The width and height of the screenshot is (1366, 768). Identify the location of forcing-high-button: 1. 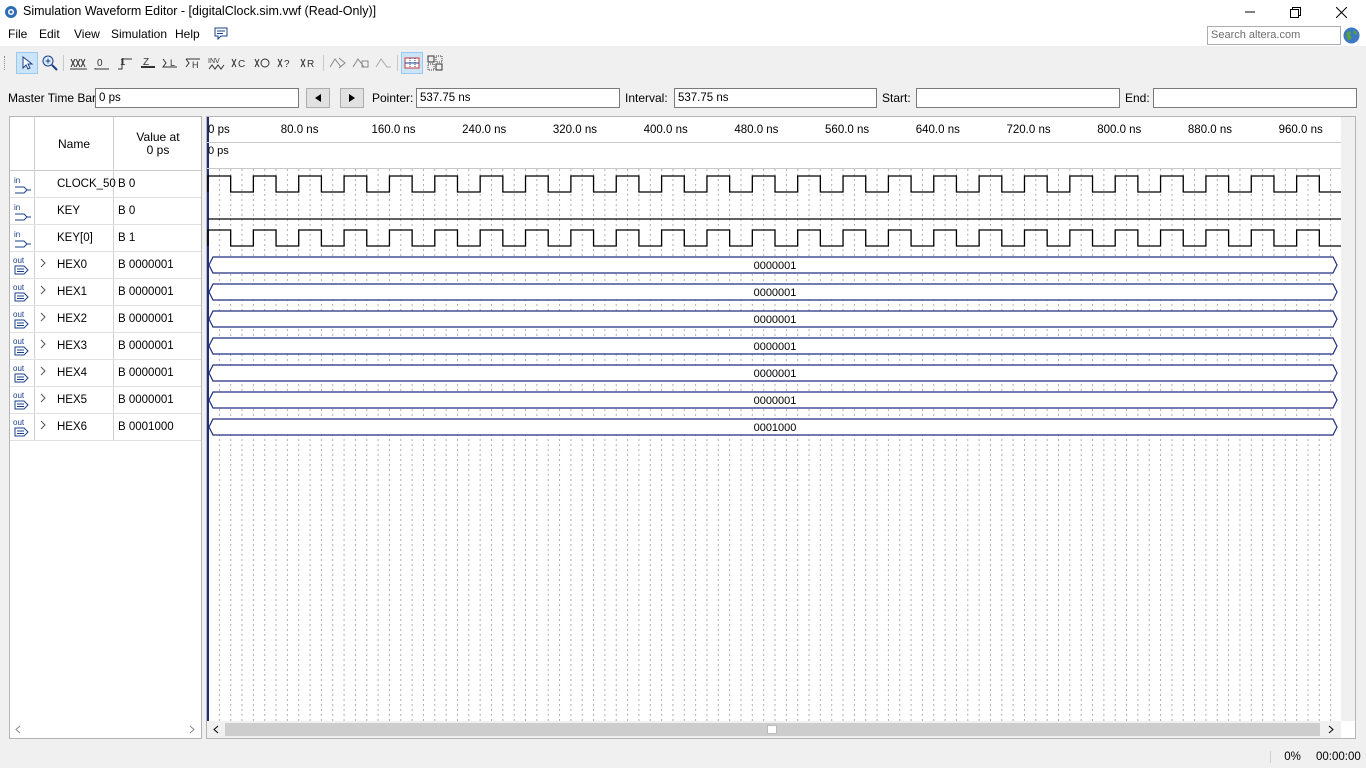
(125, 63).